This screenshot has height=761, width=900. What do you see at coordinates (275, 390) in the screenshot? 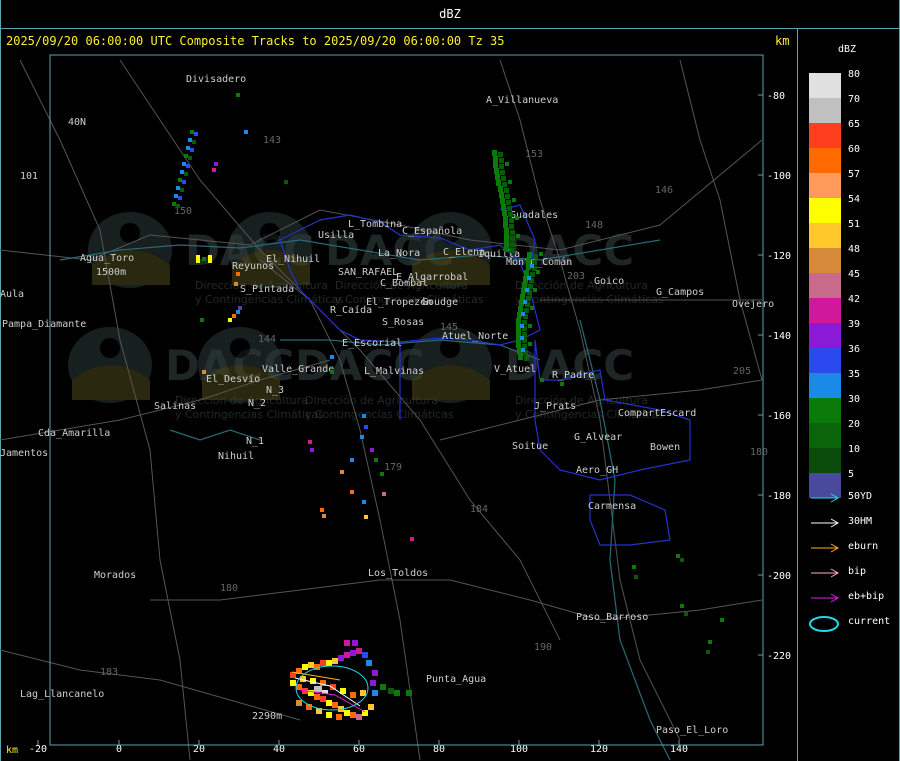
I see `place-label: N_3` at bounding box center [275, 390].